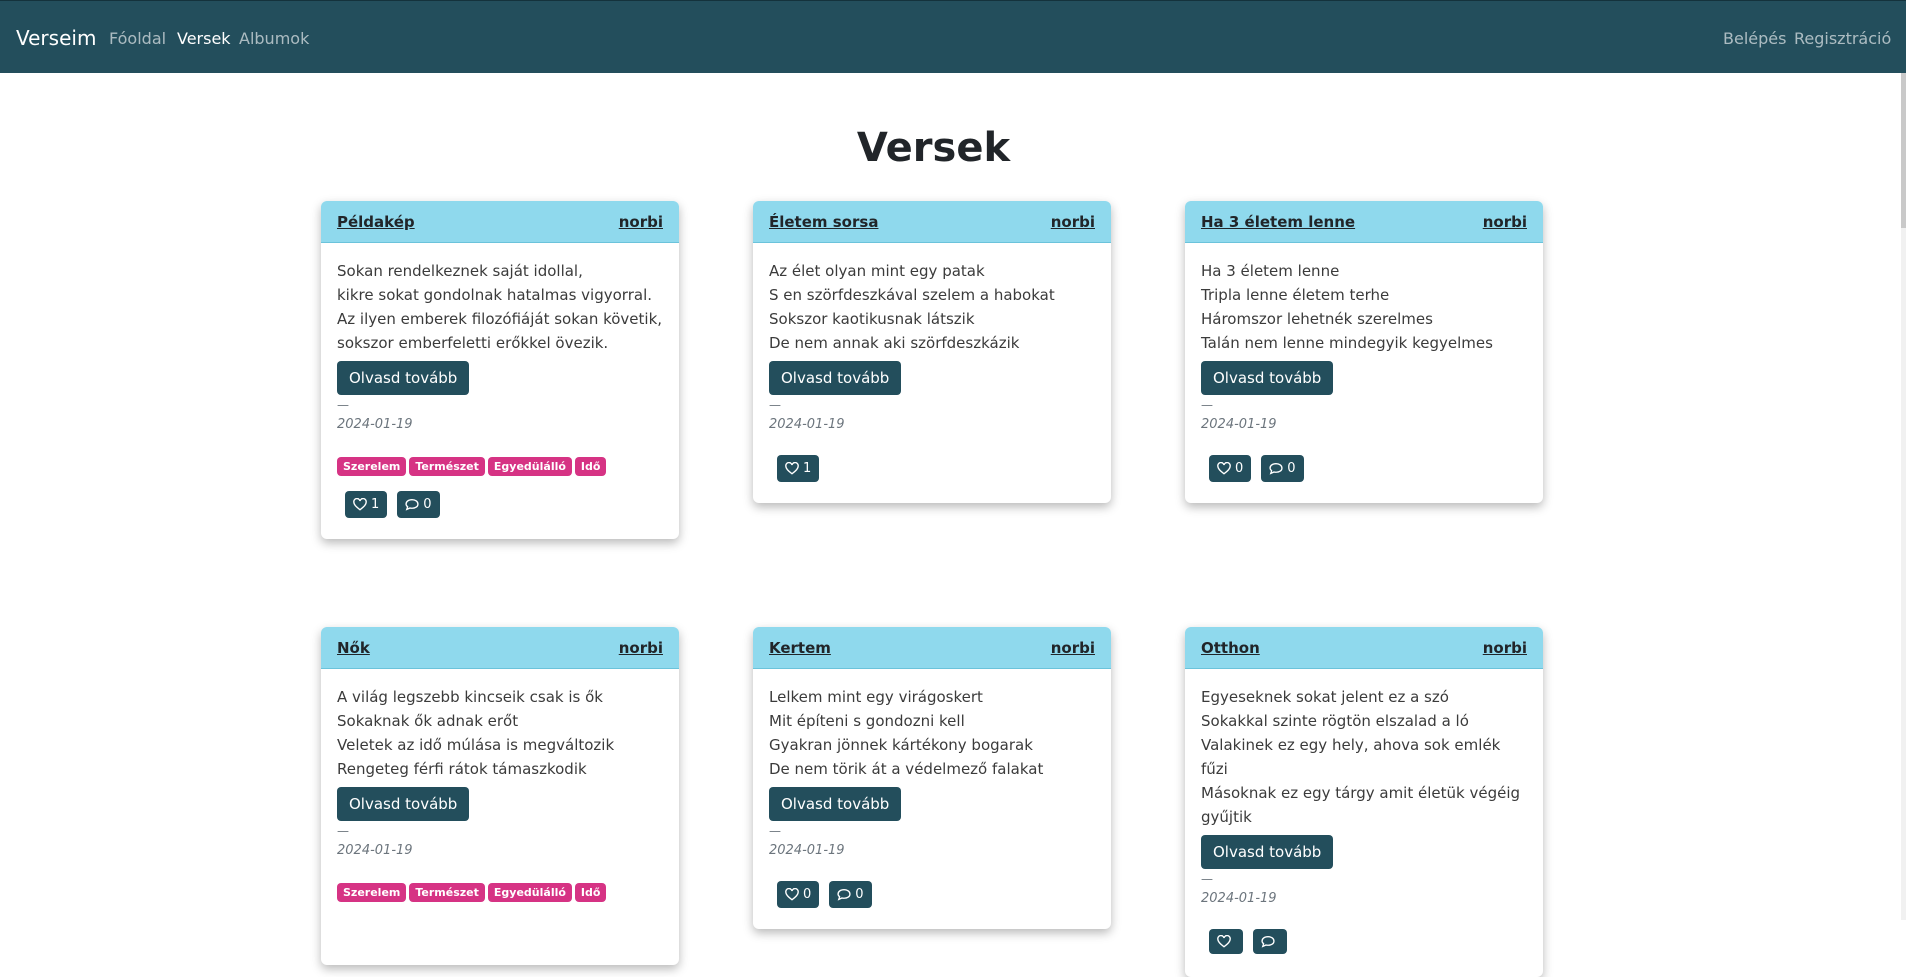 This screenshot has height=977, width=1906. What do you see at coordinates (906, 769) in the screenshot?
I see `poem-line: De nem törik át a védelmező falakat` at bounding box center [906, 769].